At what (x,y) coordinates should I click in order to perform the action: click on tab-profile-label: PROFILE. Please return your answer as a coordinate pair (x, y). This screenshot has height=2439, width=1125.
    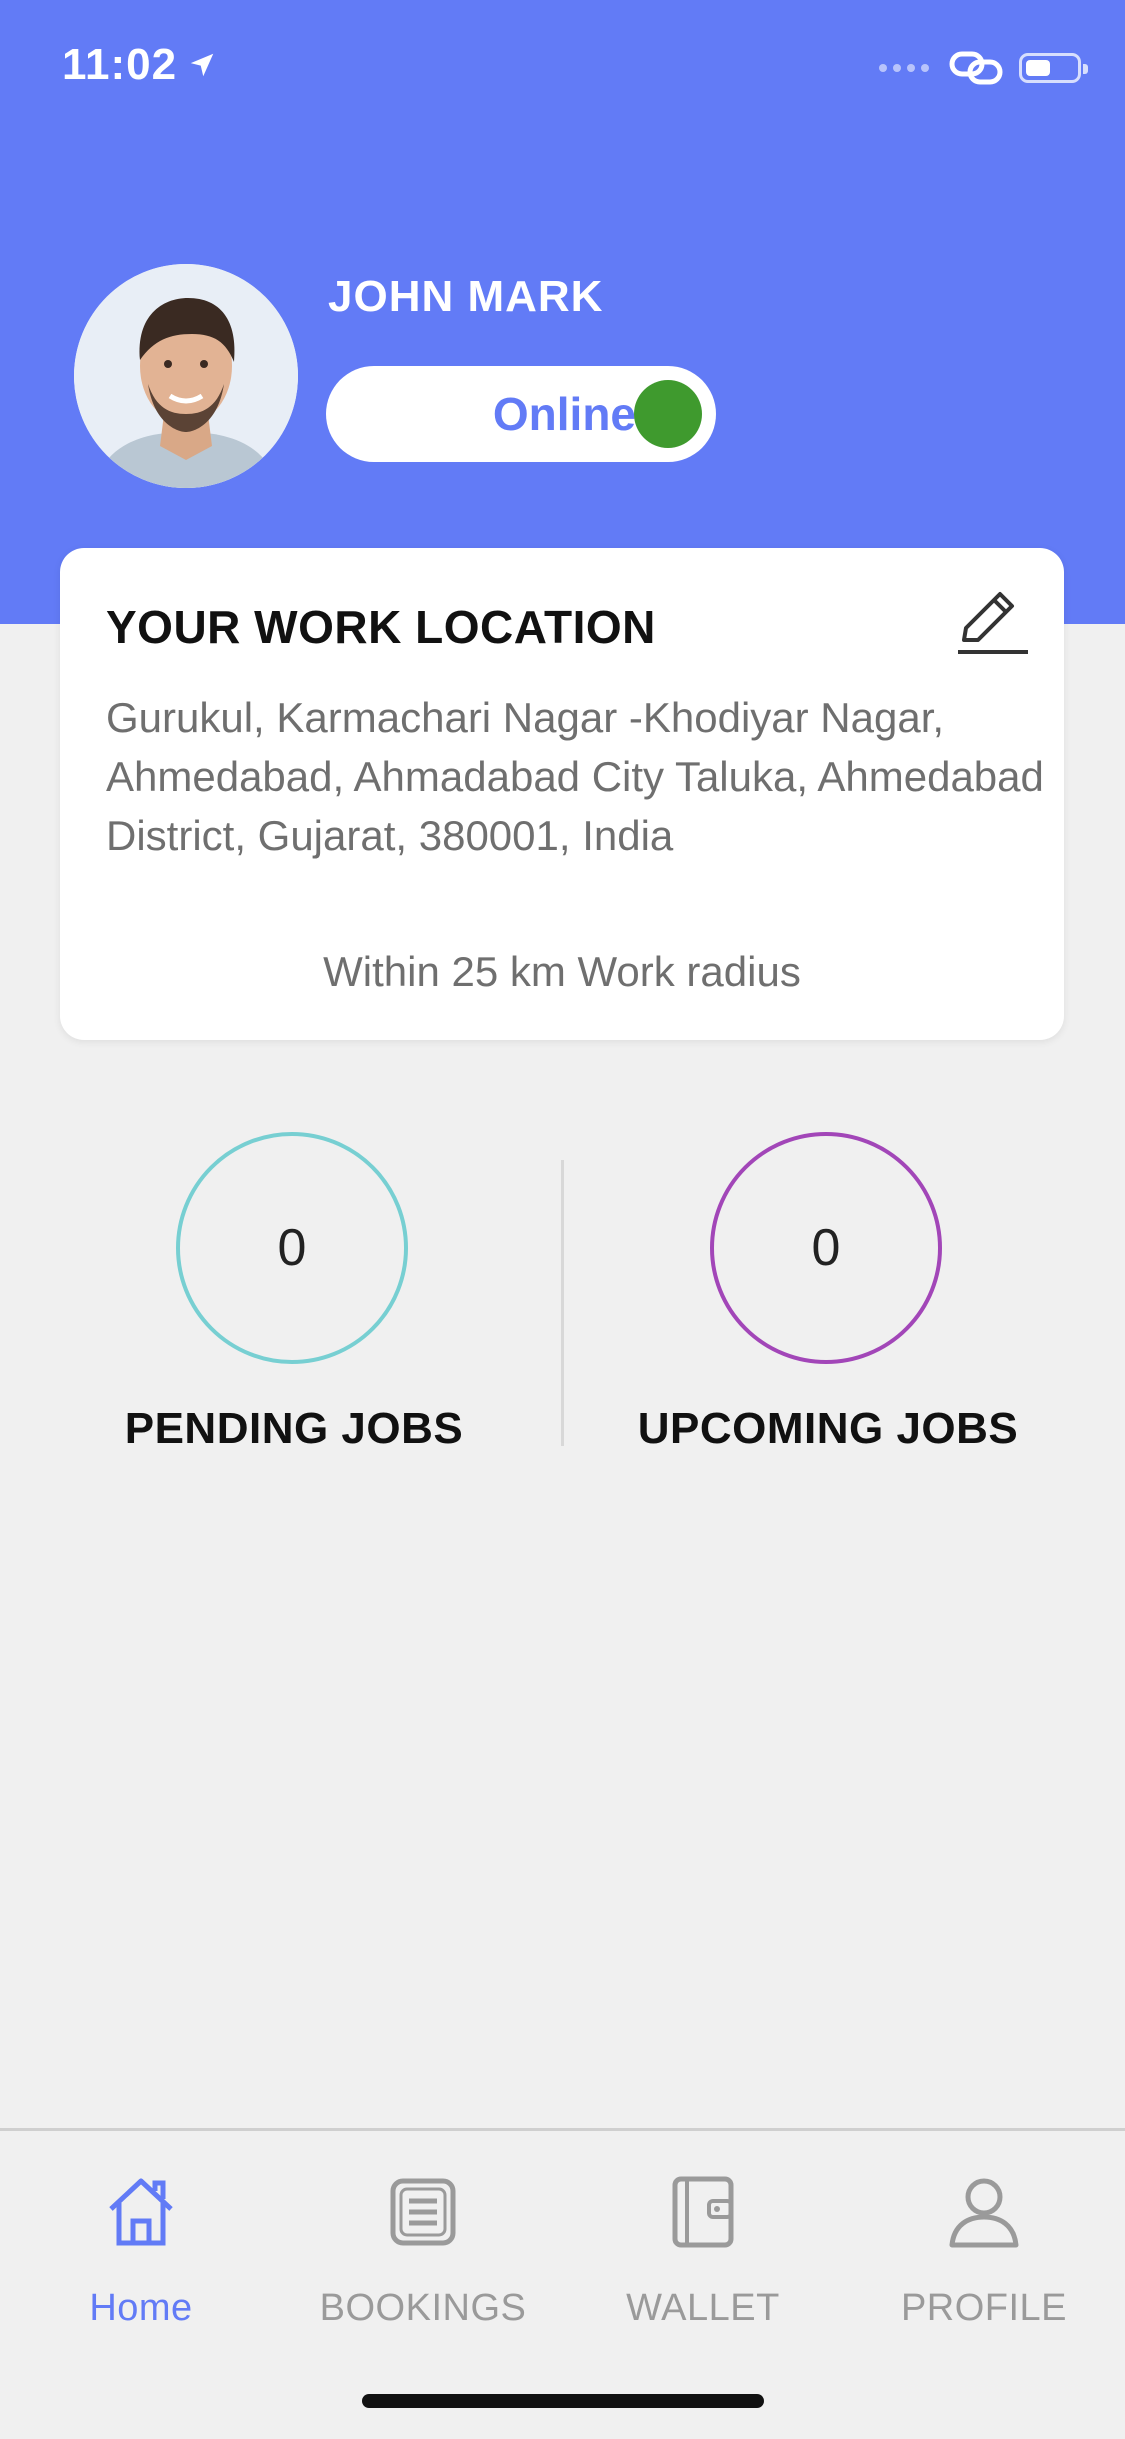
    Looking at the image, I should click on (984, 2308).